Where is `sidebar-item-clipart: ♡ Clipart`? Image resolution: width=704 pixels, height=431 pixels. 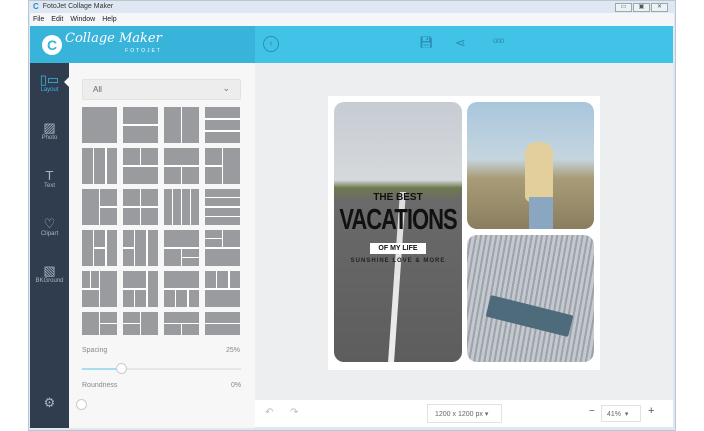 sidebar-item-clipart: ♡ Clipart is located at coordinates (49, 227).